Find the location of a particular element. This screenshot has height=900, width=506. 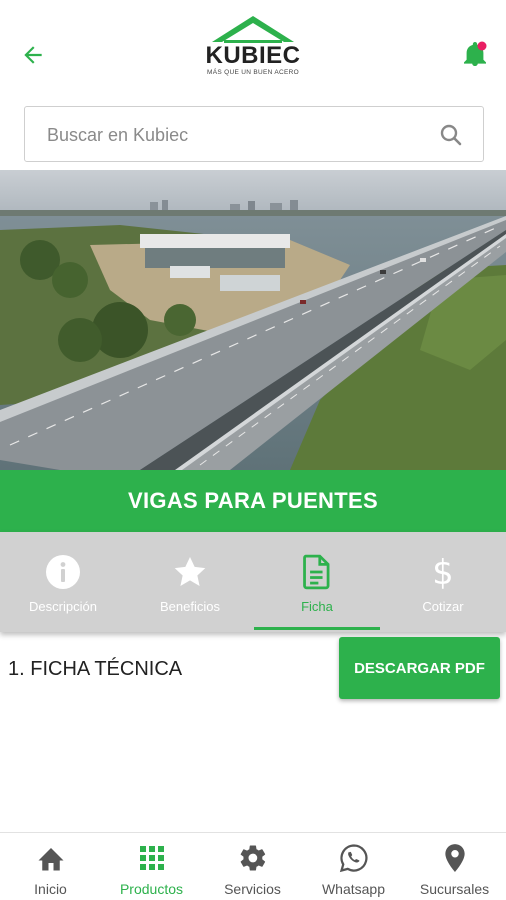

product-title-band: VIGAS PARA PUENTES is located at coordinates (253, 501).